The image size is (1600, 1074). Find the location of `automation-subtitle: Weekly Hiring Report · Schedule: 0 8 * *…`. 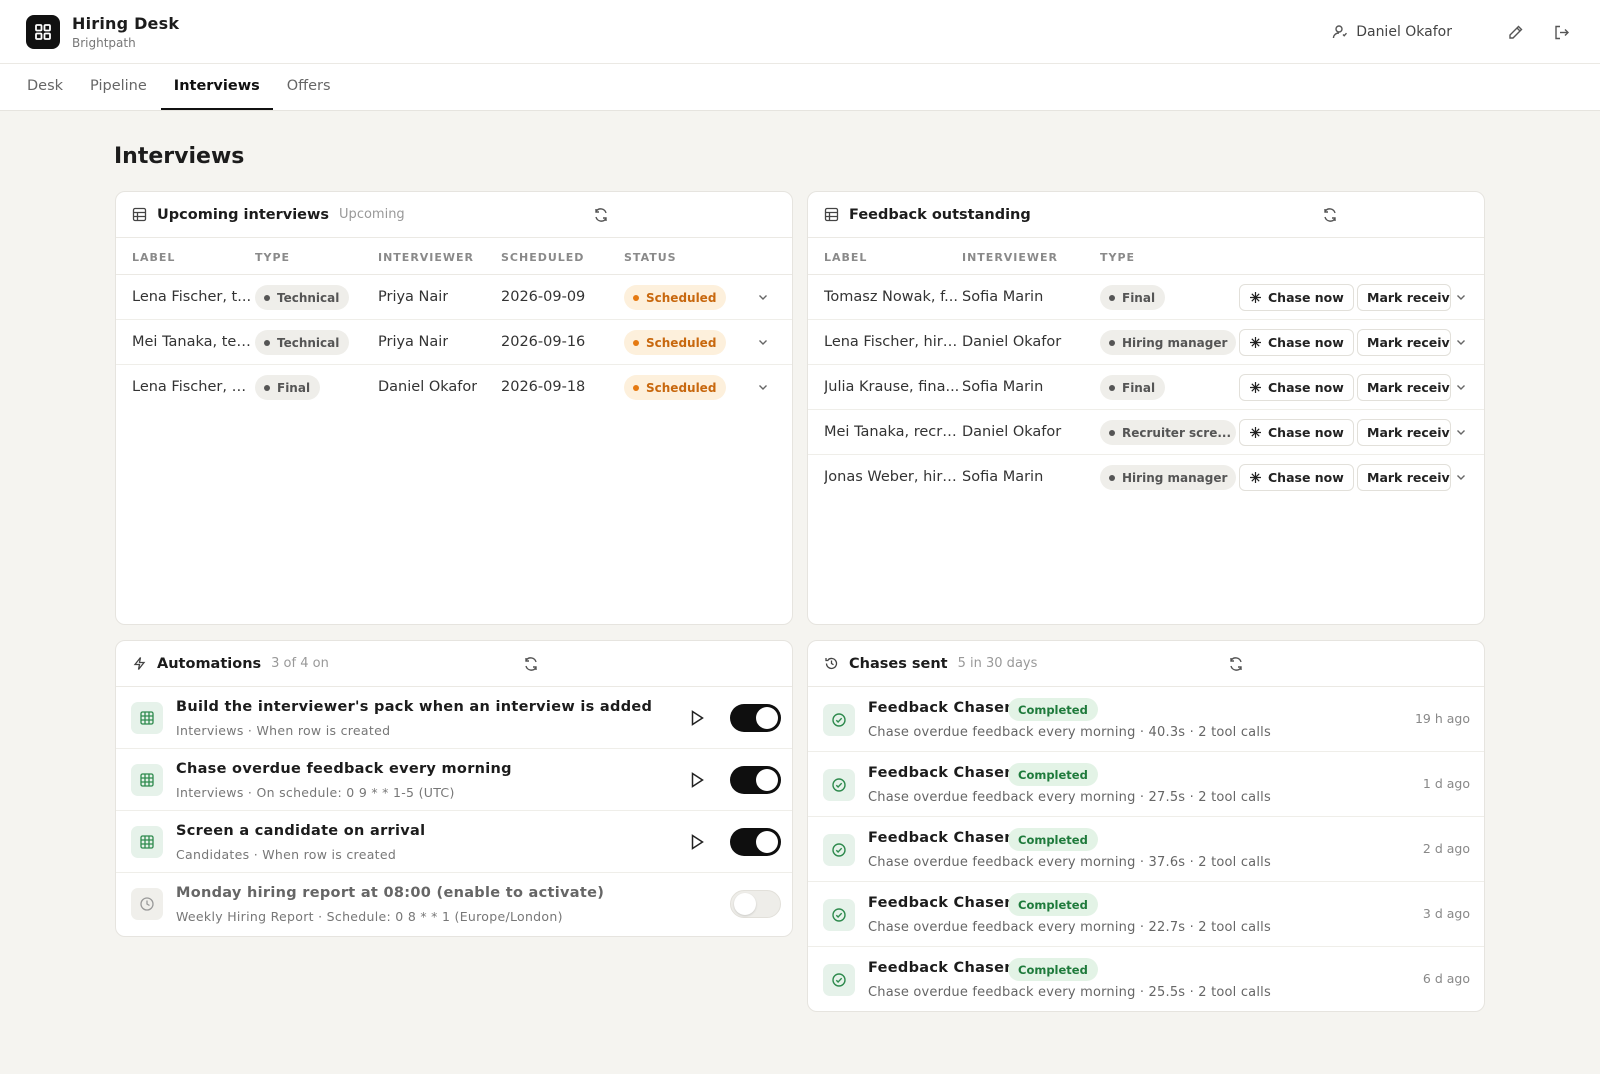

automation-subtitle: Weekly Hiring Report · Schedule: 0 8 * *… is located at coordinates (369, 916).